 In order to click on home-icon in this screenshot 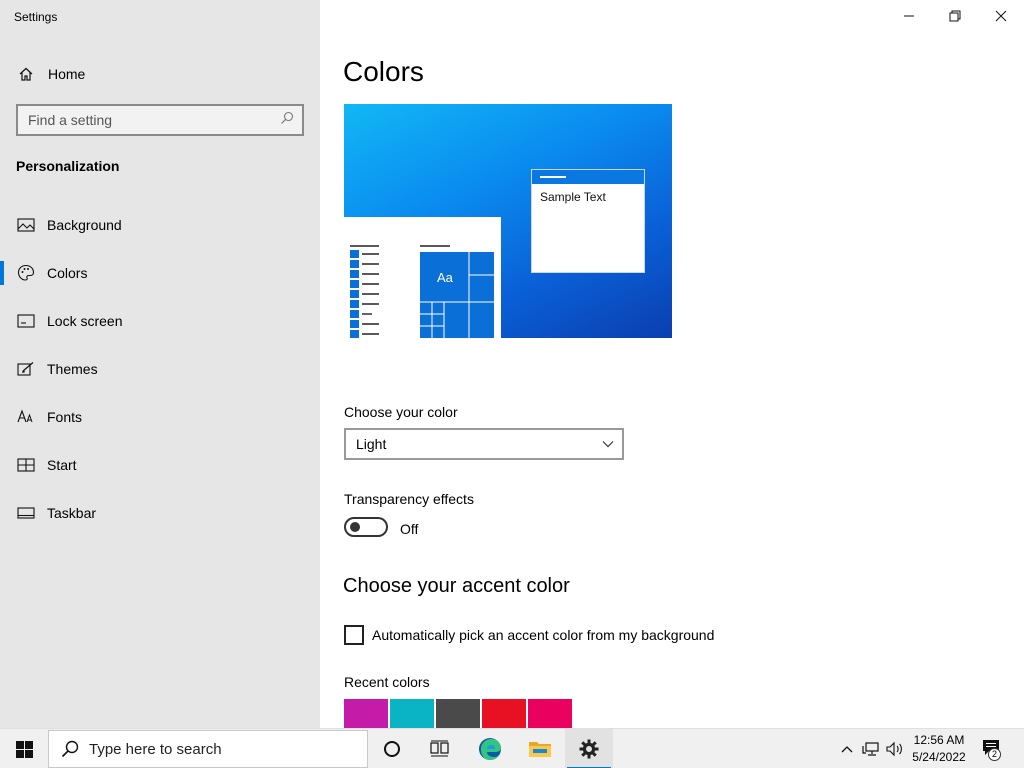, I will do `click(26, 74)`.